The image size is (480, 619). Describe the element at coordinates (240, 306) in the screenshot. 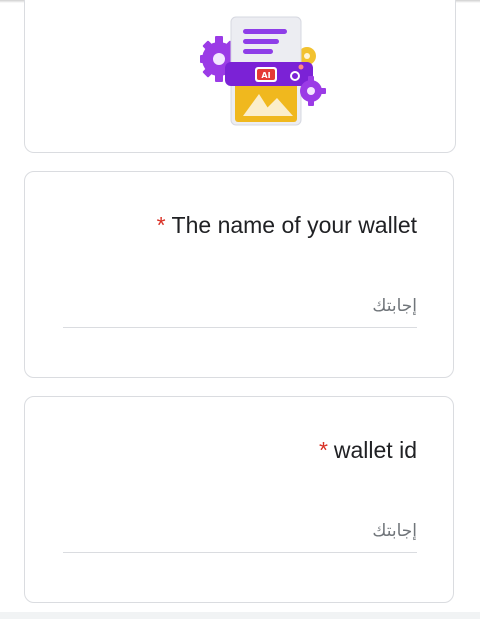

I see `wallet-name-input` at that location.